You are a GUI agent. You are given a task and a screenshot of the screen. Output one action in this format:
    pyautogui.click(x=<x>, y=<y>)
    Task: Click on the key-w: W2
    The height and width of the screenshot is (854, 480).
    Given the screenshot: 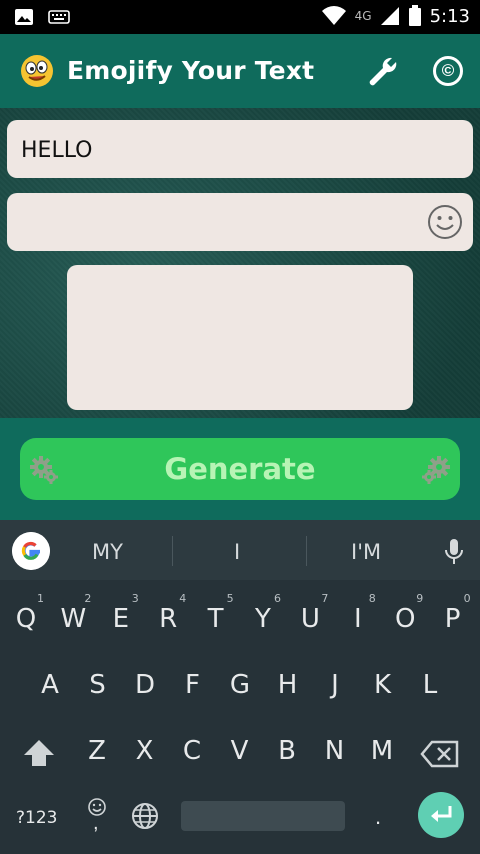 What is the action you would take?
    pyautogui.click(x=73, y=613)
    